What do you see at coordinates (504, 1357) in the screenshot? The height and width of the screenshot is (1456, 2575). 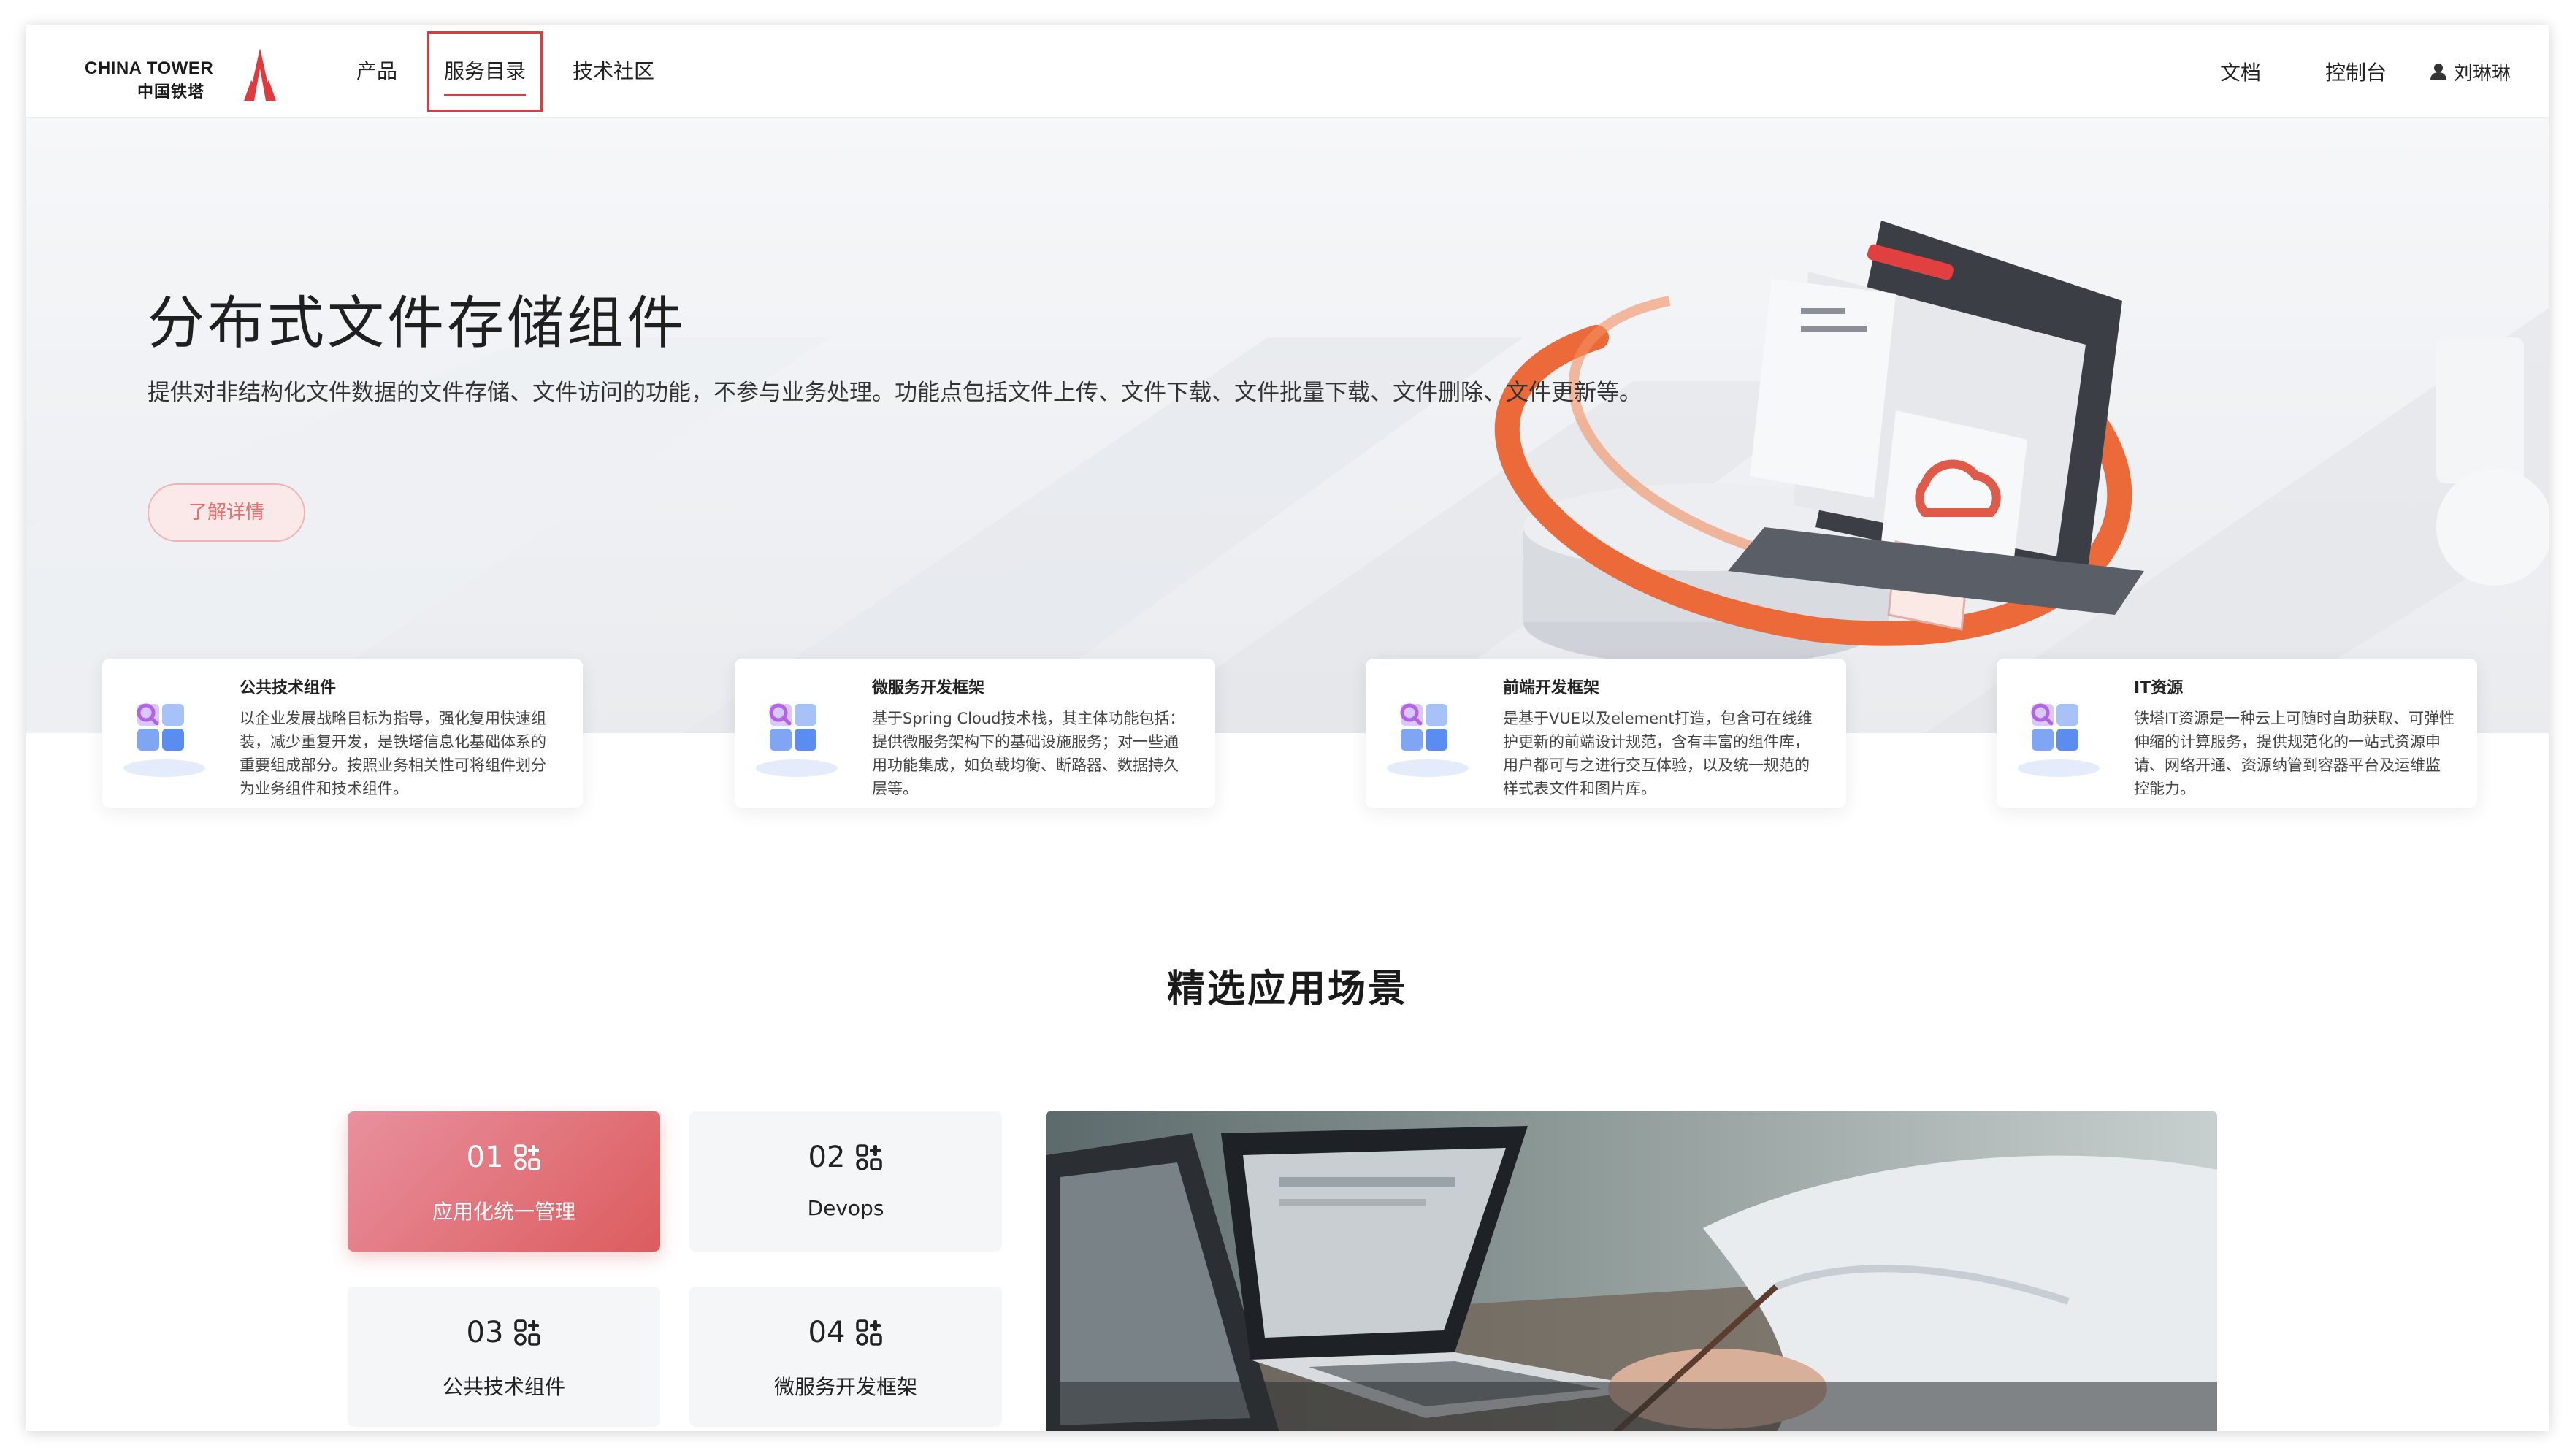 I see `scene-tile-03: 03 公共技术组件` at bounding box center [504, 1357].